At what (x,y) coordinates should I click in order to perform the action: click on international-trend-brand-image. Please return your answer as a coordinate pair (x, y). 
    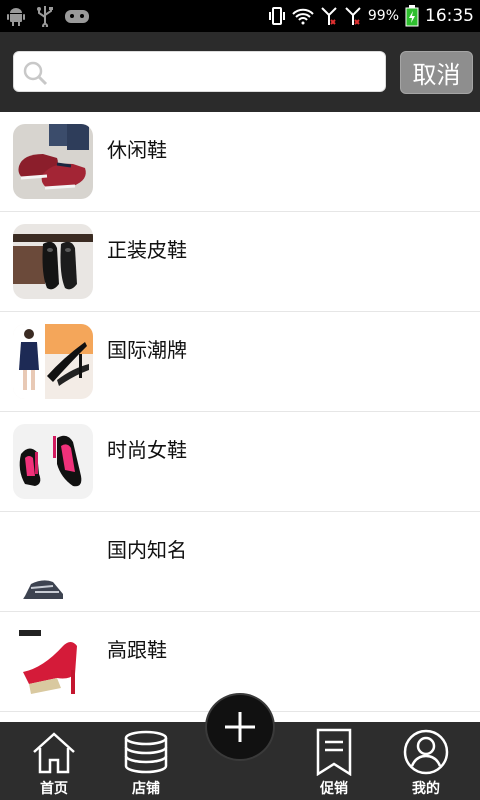
    Looking at the image, I should click on (53, 361).